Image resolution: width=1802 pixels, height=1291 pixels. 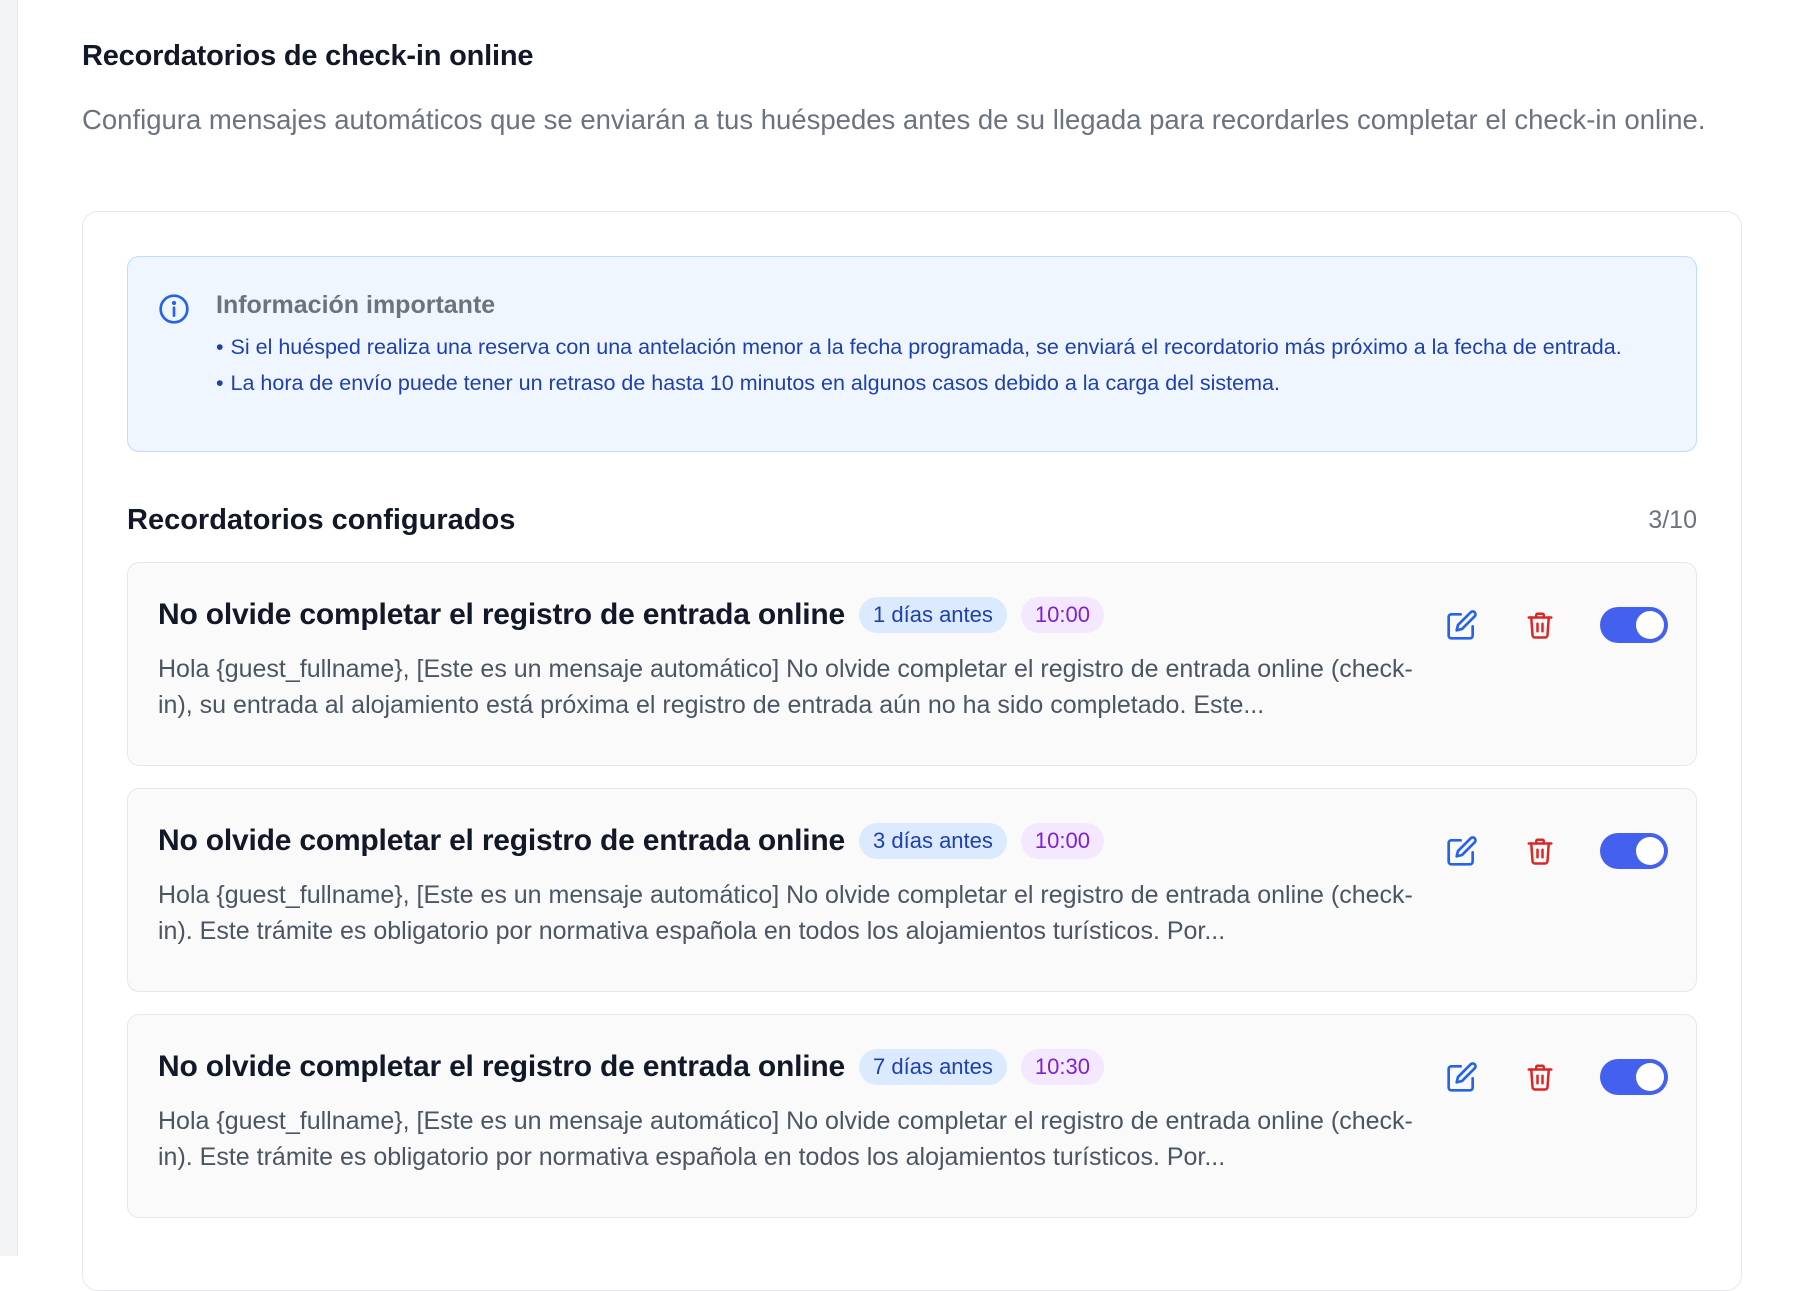 What do you see at coordinates (1062, 1067) in the screenshot?
I see `send-time-badge: 10:30` at bounding box center [1062, 1067].